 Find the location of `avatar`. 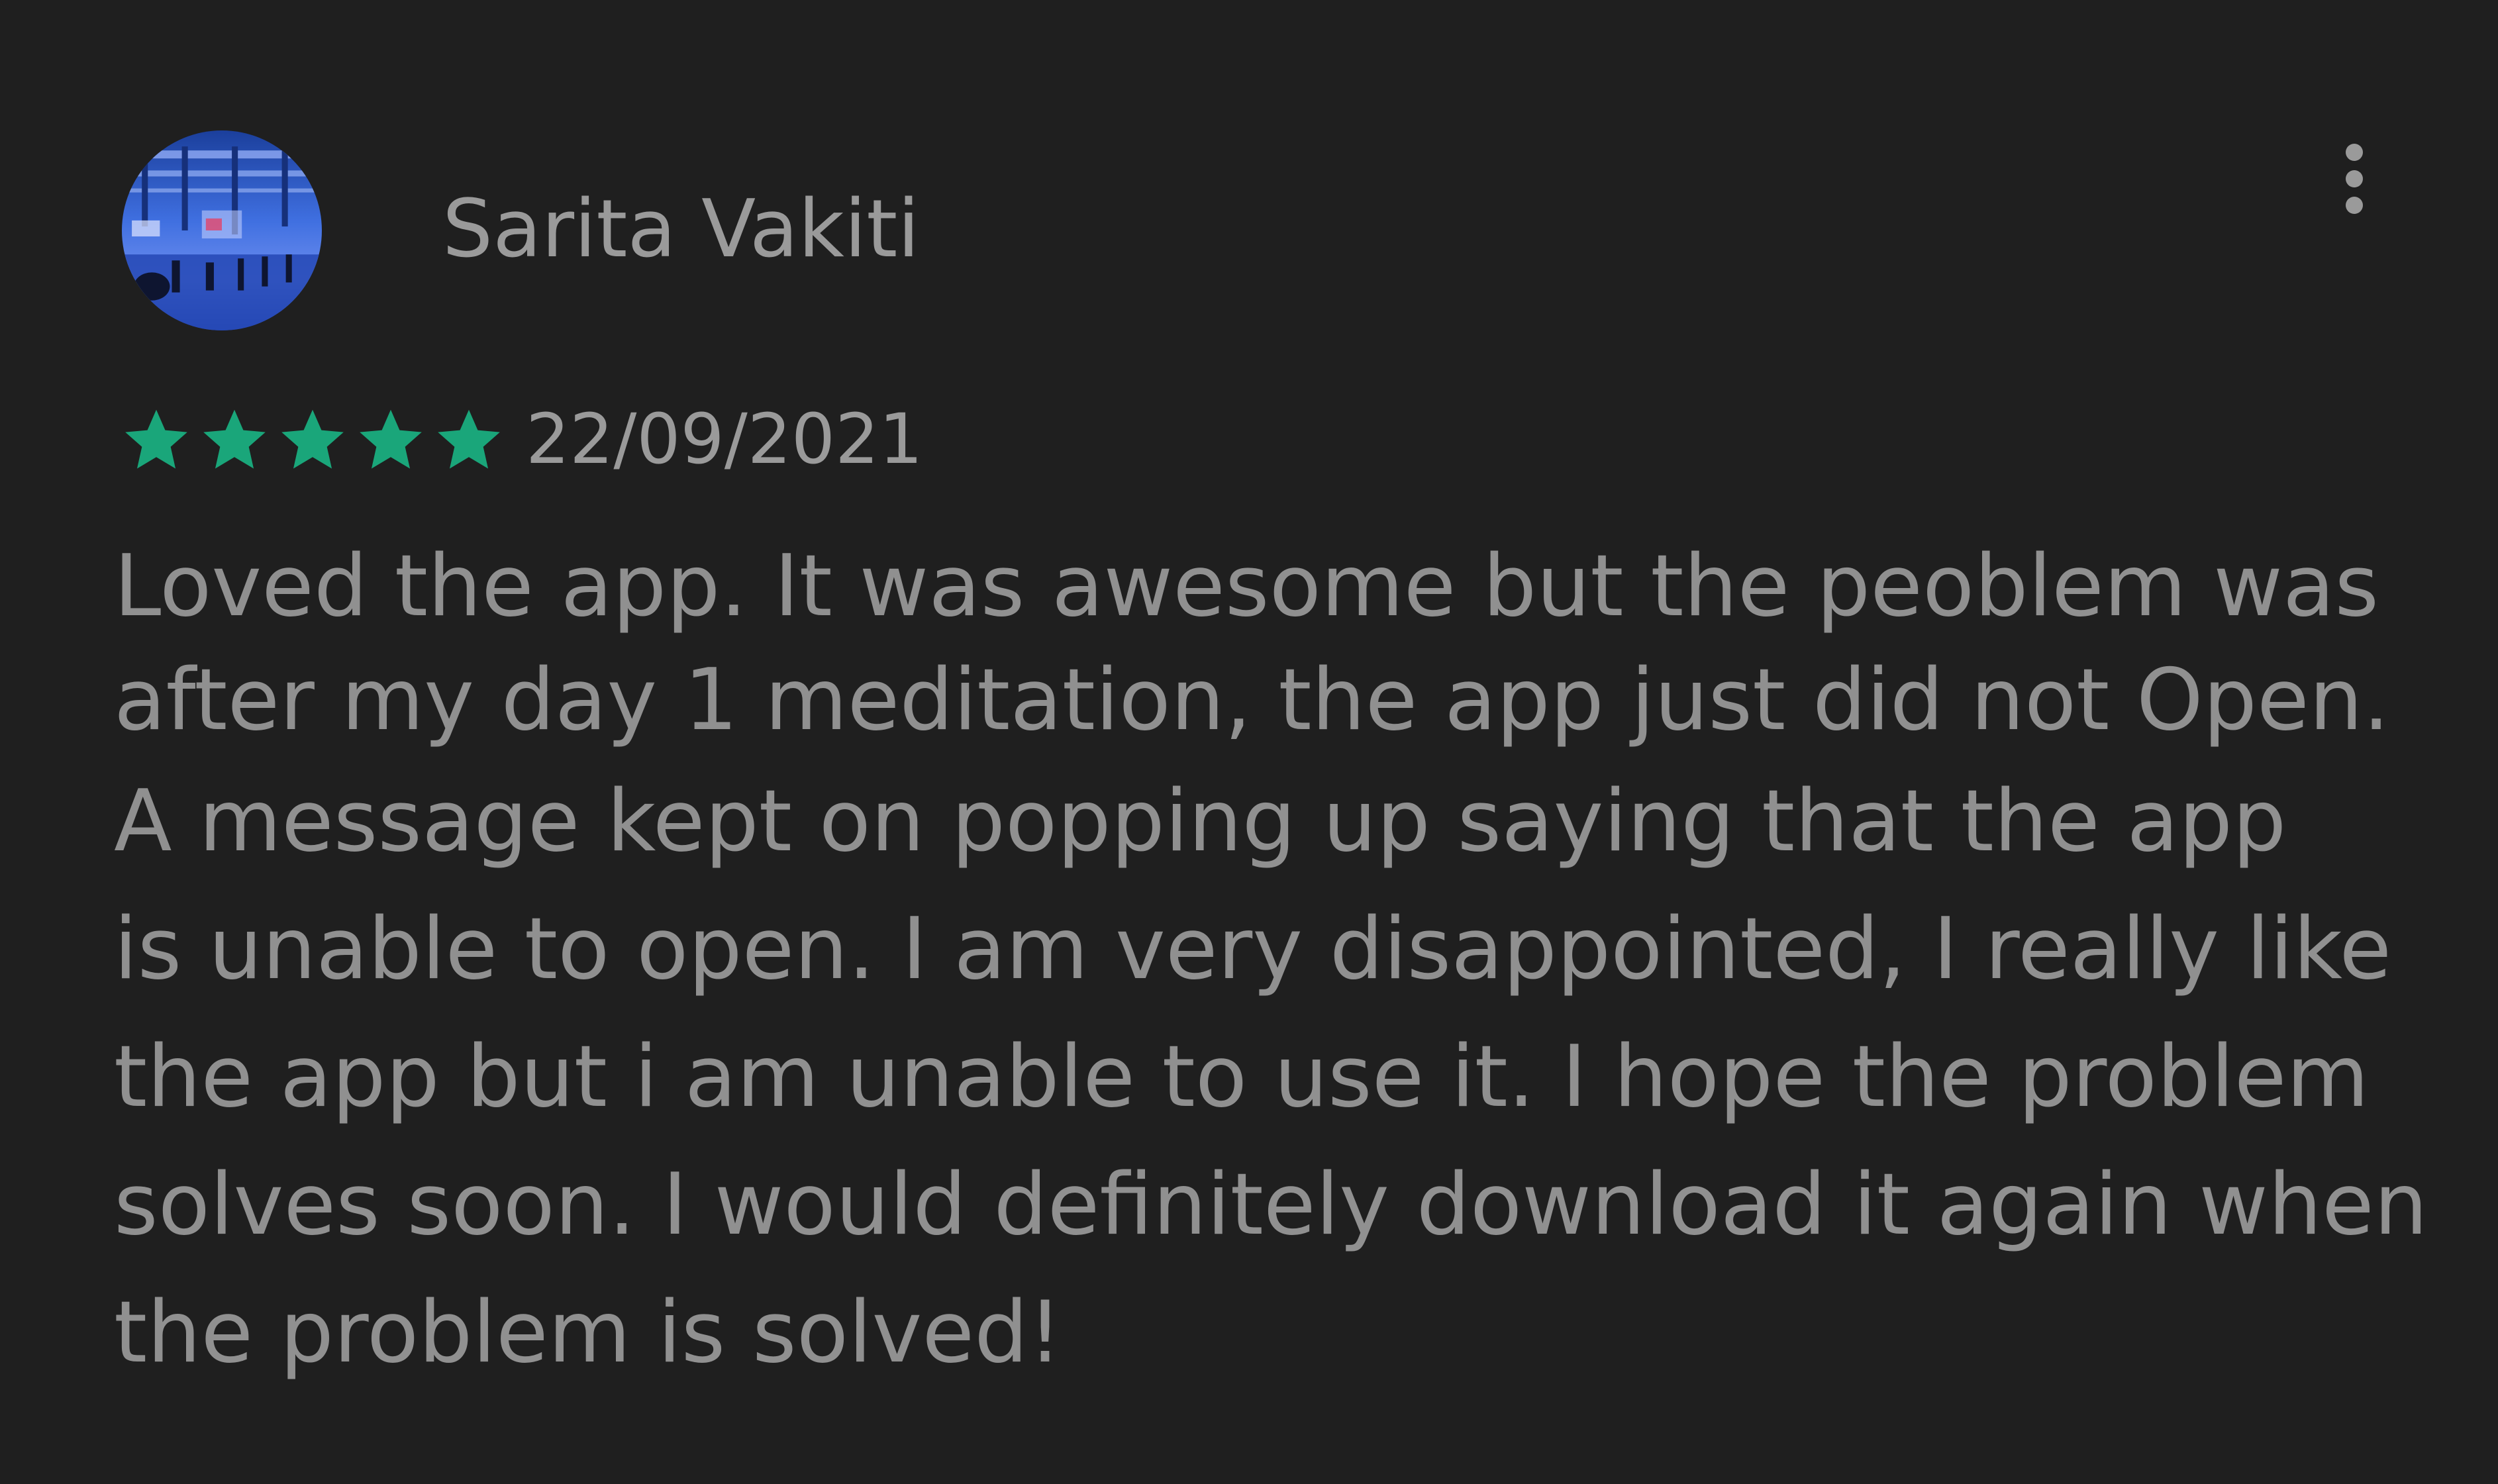

avatar is located at coordinates (222, 230).